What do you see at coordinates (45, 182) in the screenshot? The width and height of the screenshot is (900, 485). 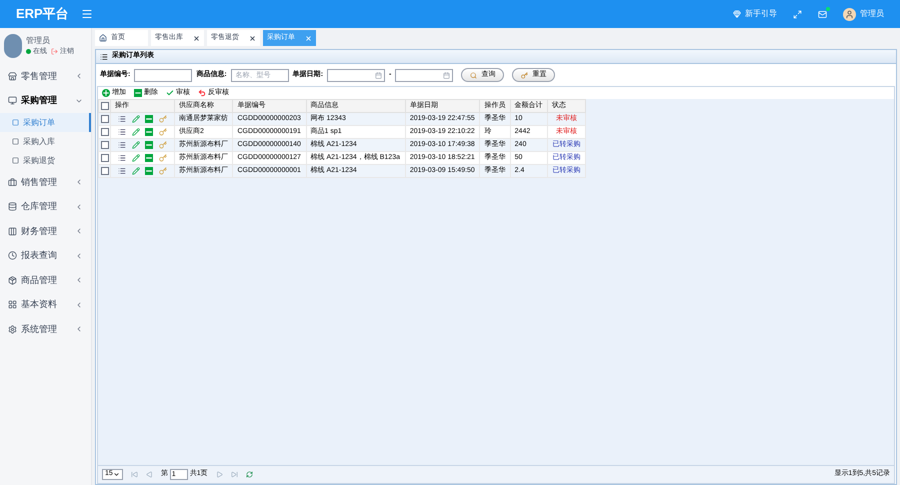 I see `sidebar-group: 销售管理` at bounding box center [45, 182].